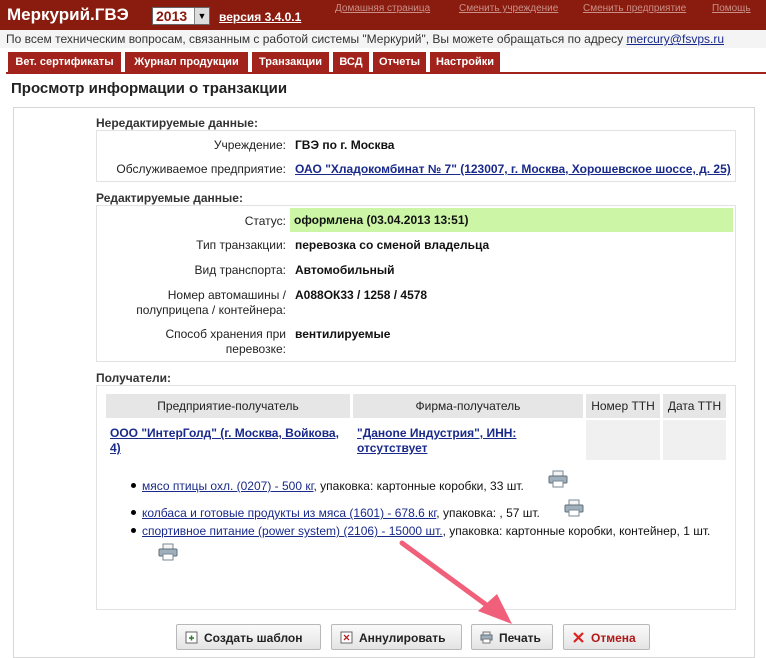  Describe the element at coordinates (345, 270) in the screenshot. I see `transport-value: Автомобильный` at that location.